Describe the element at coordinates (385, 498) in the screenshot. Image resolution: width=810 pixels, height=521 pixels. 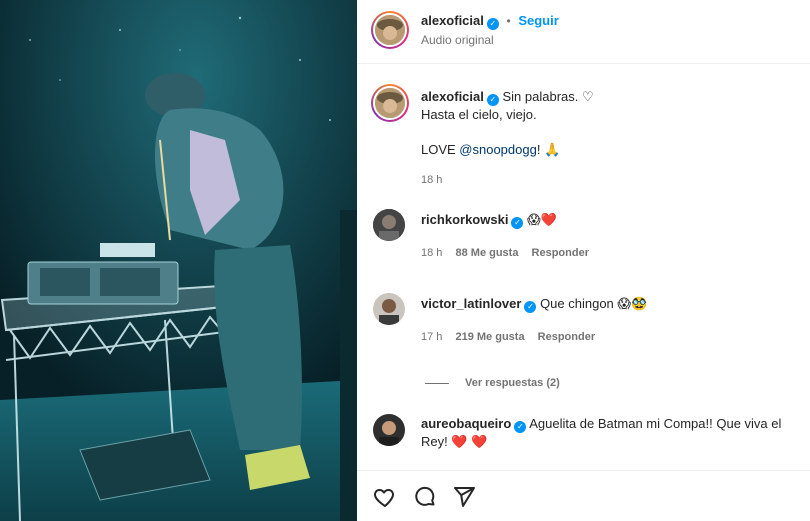
I see `heart-icon` at that location.